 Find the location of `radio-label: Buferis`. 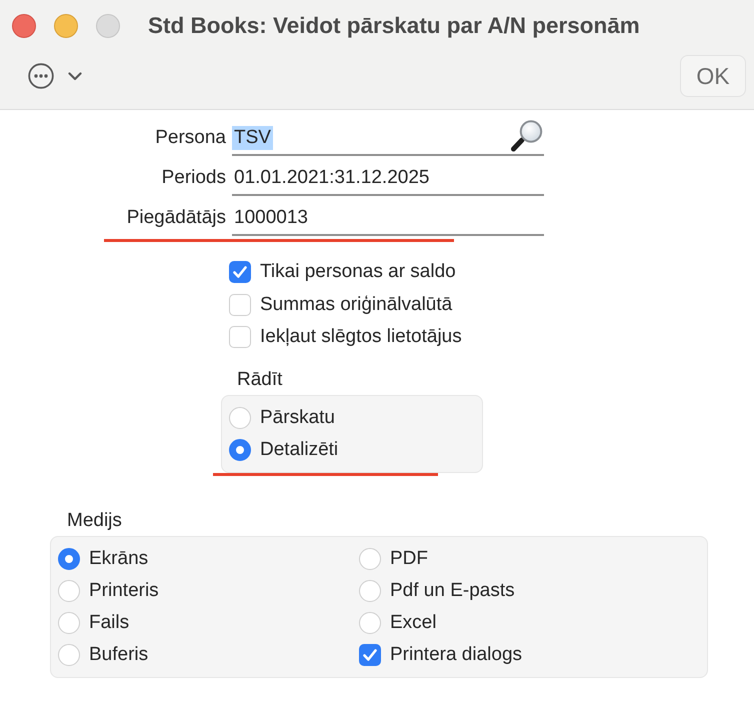

radio-label: Buferis is located at coordinates (118, 655).